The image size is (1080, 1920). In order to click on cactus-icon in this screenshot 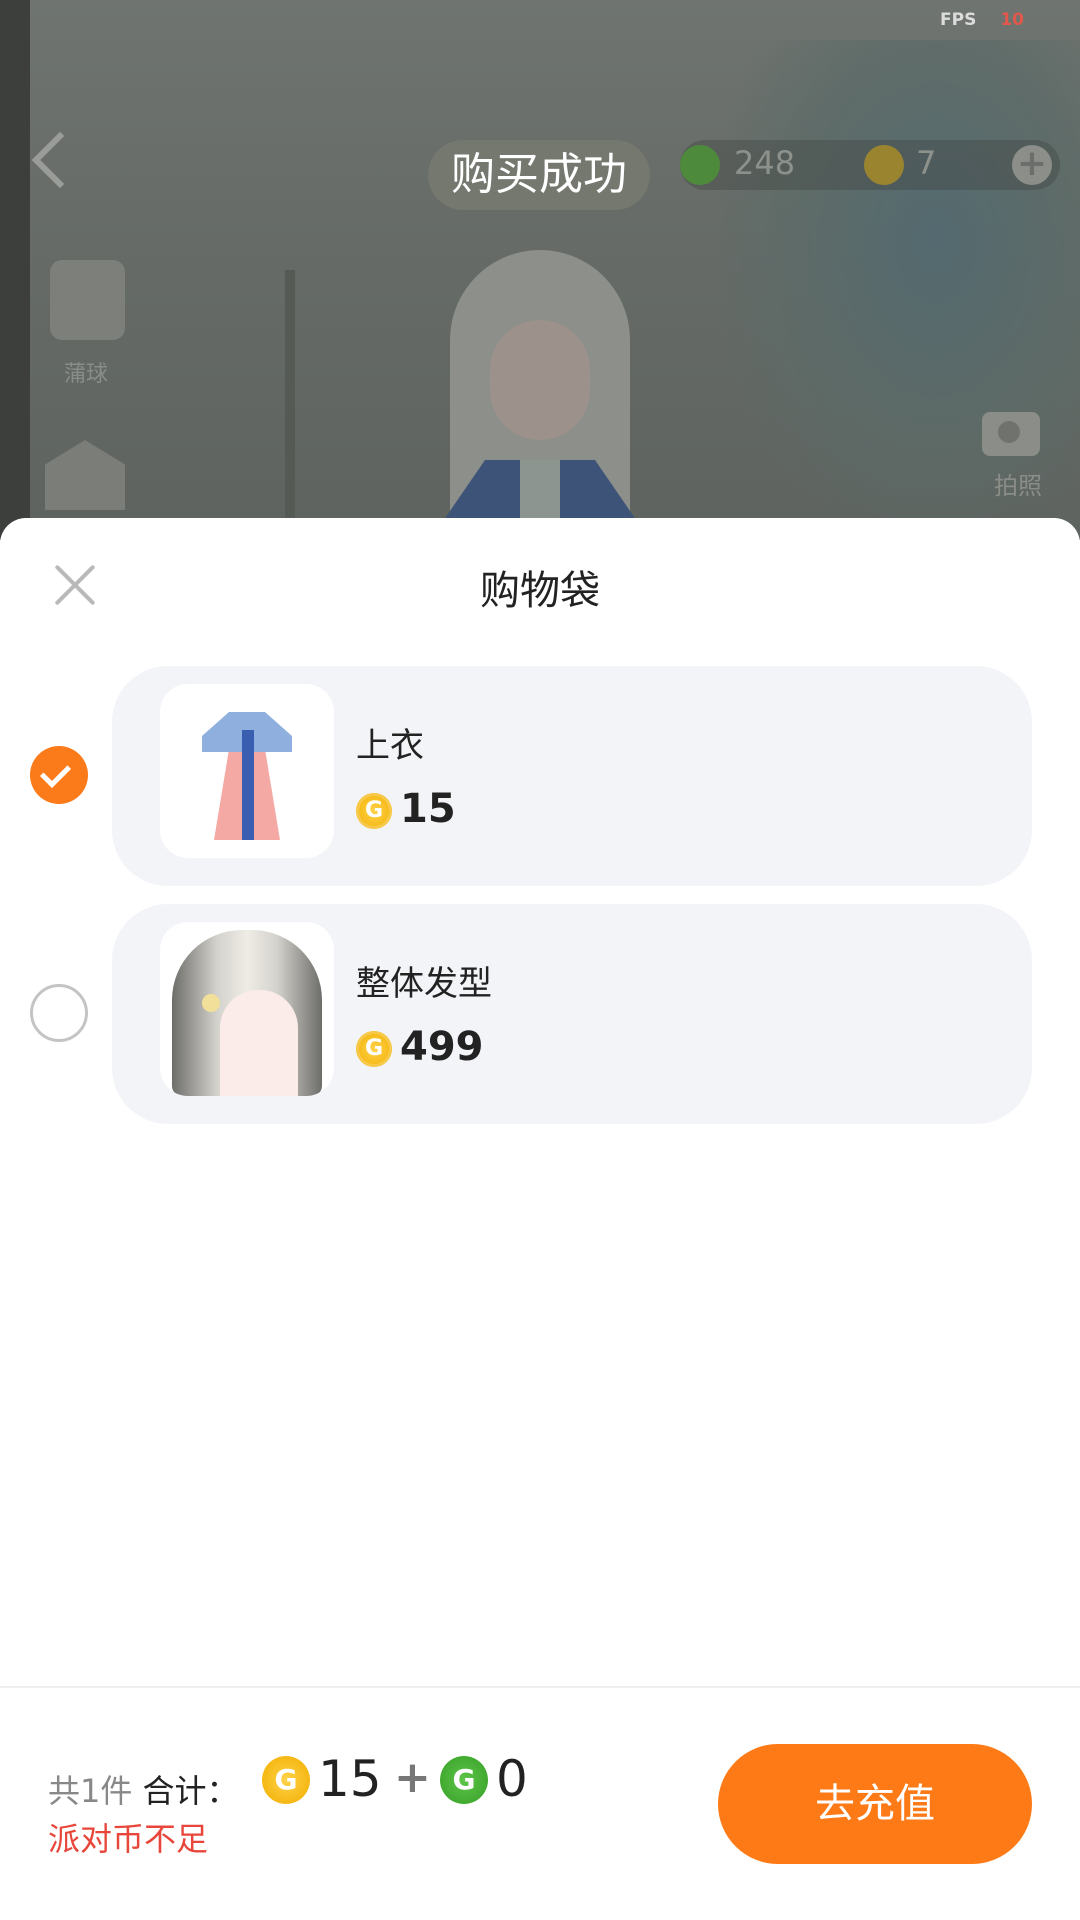, I will do `click(87, 300)`.